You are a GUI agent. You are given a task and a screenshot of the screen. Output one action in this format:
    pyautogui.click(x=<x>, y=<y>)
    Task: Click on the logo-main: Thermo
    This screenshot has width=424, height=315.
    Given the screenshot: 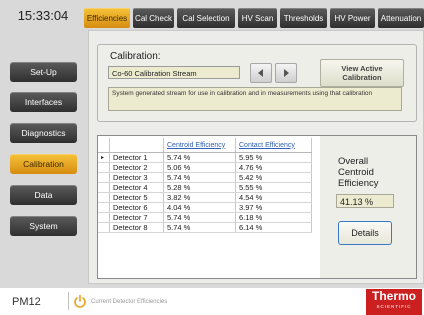 What is the action you would take?
    pyautogui.click(x=393, y=296)
    